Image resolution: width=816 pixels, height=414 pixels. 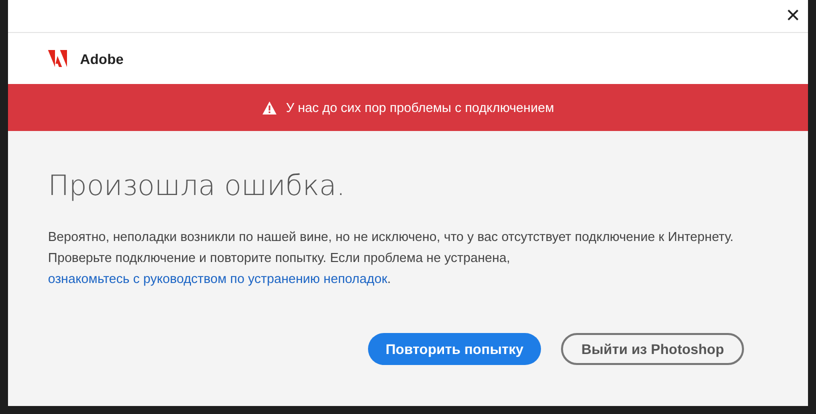 What do you see at coordinates (197, 185) in the screenshot?
I see `error-title: Произошла ошибка.` at bounding box center [197, 185].